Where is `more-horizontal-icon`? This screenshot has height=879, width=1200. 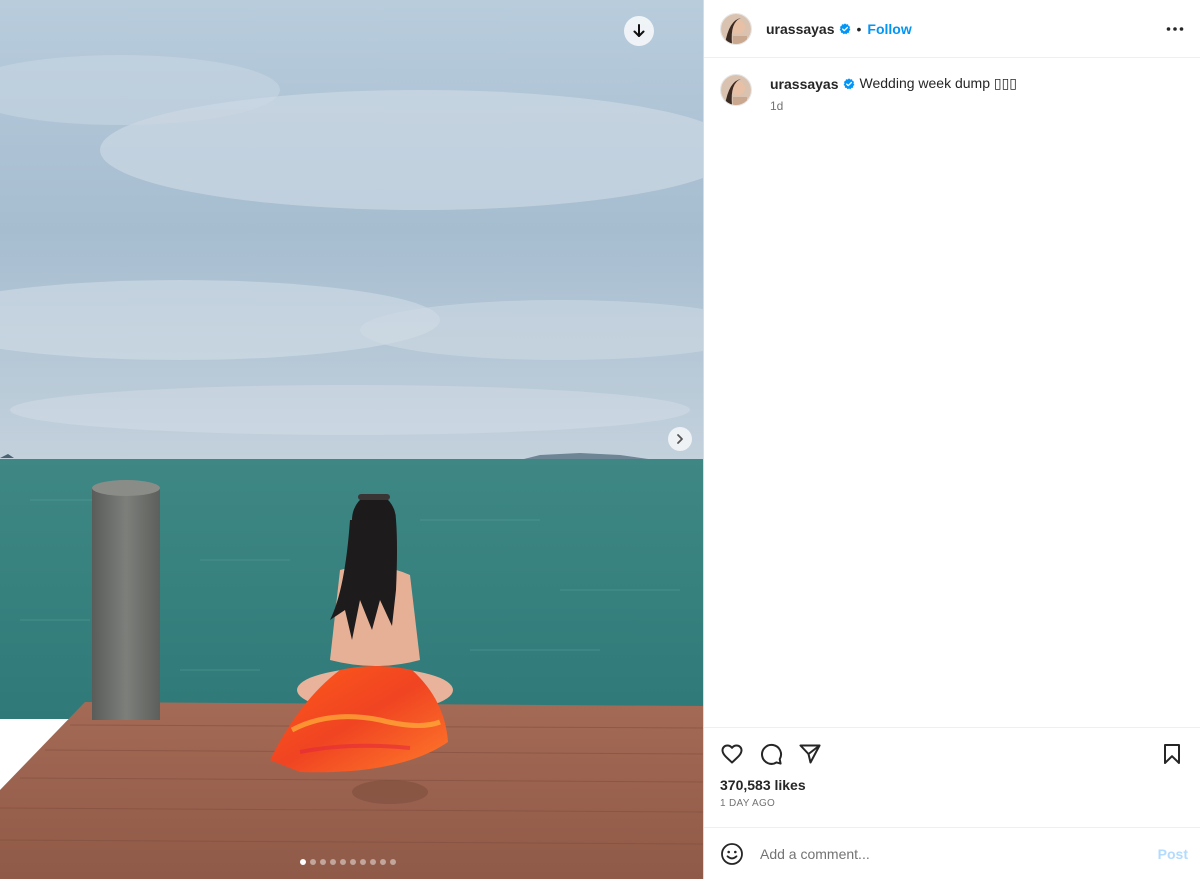 more-horizontal-icon is located at coordinates (1175, 28).